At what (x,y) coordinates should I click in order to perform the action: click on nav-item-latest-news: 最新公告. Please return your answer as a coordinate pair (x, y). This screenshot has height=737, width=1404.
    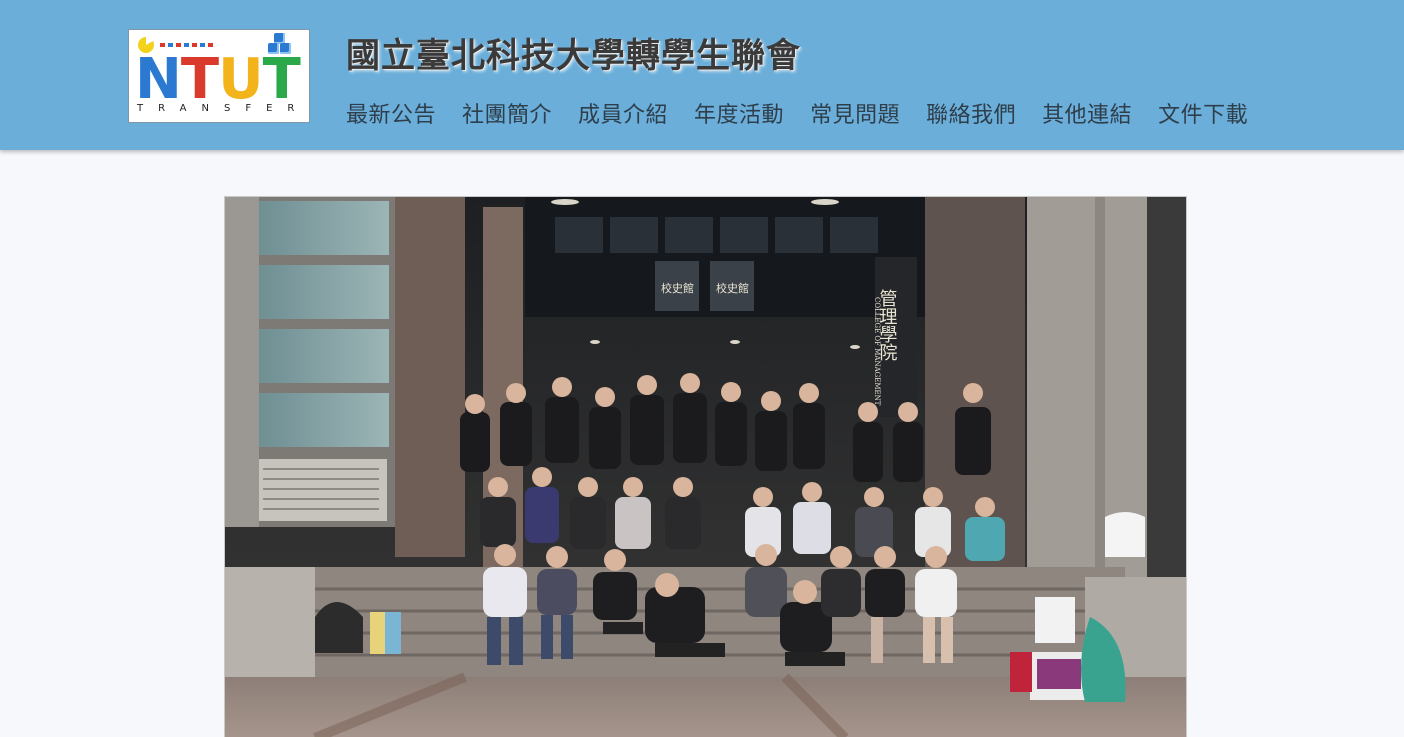
    Looking at the image, I should click on (391, 116).